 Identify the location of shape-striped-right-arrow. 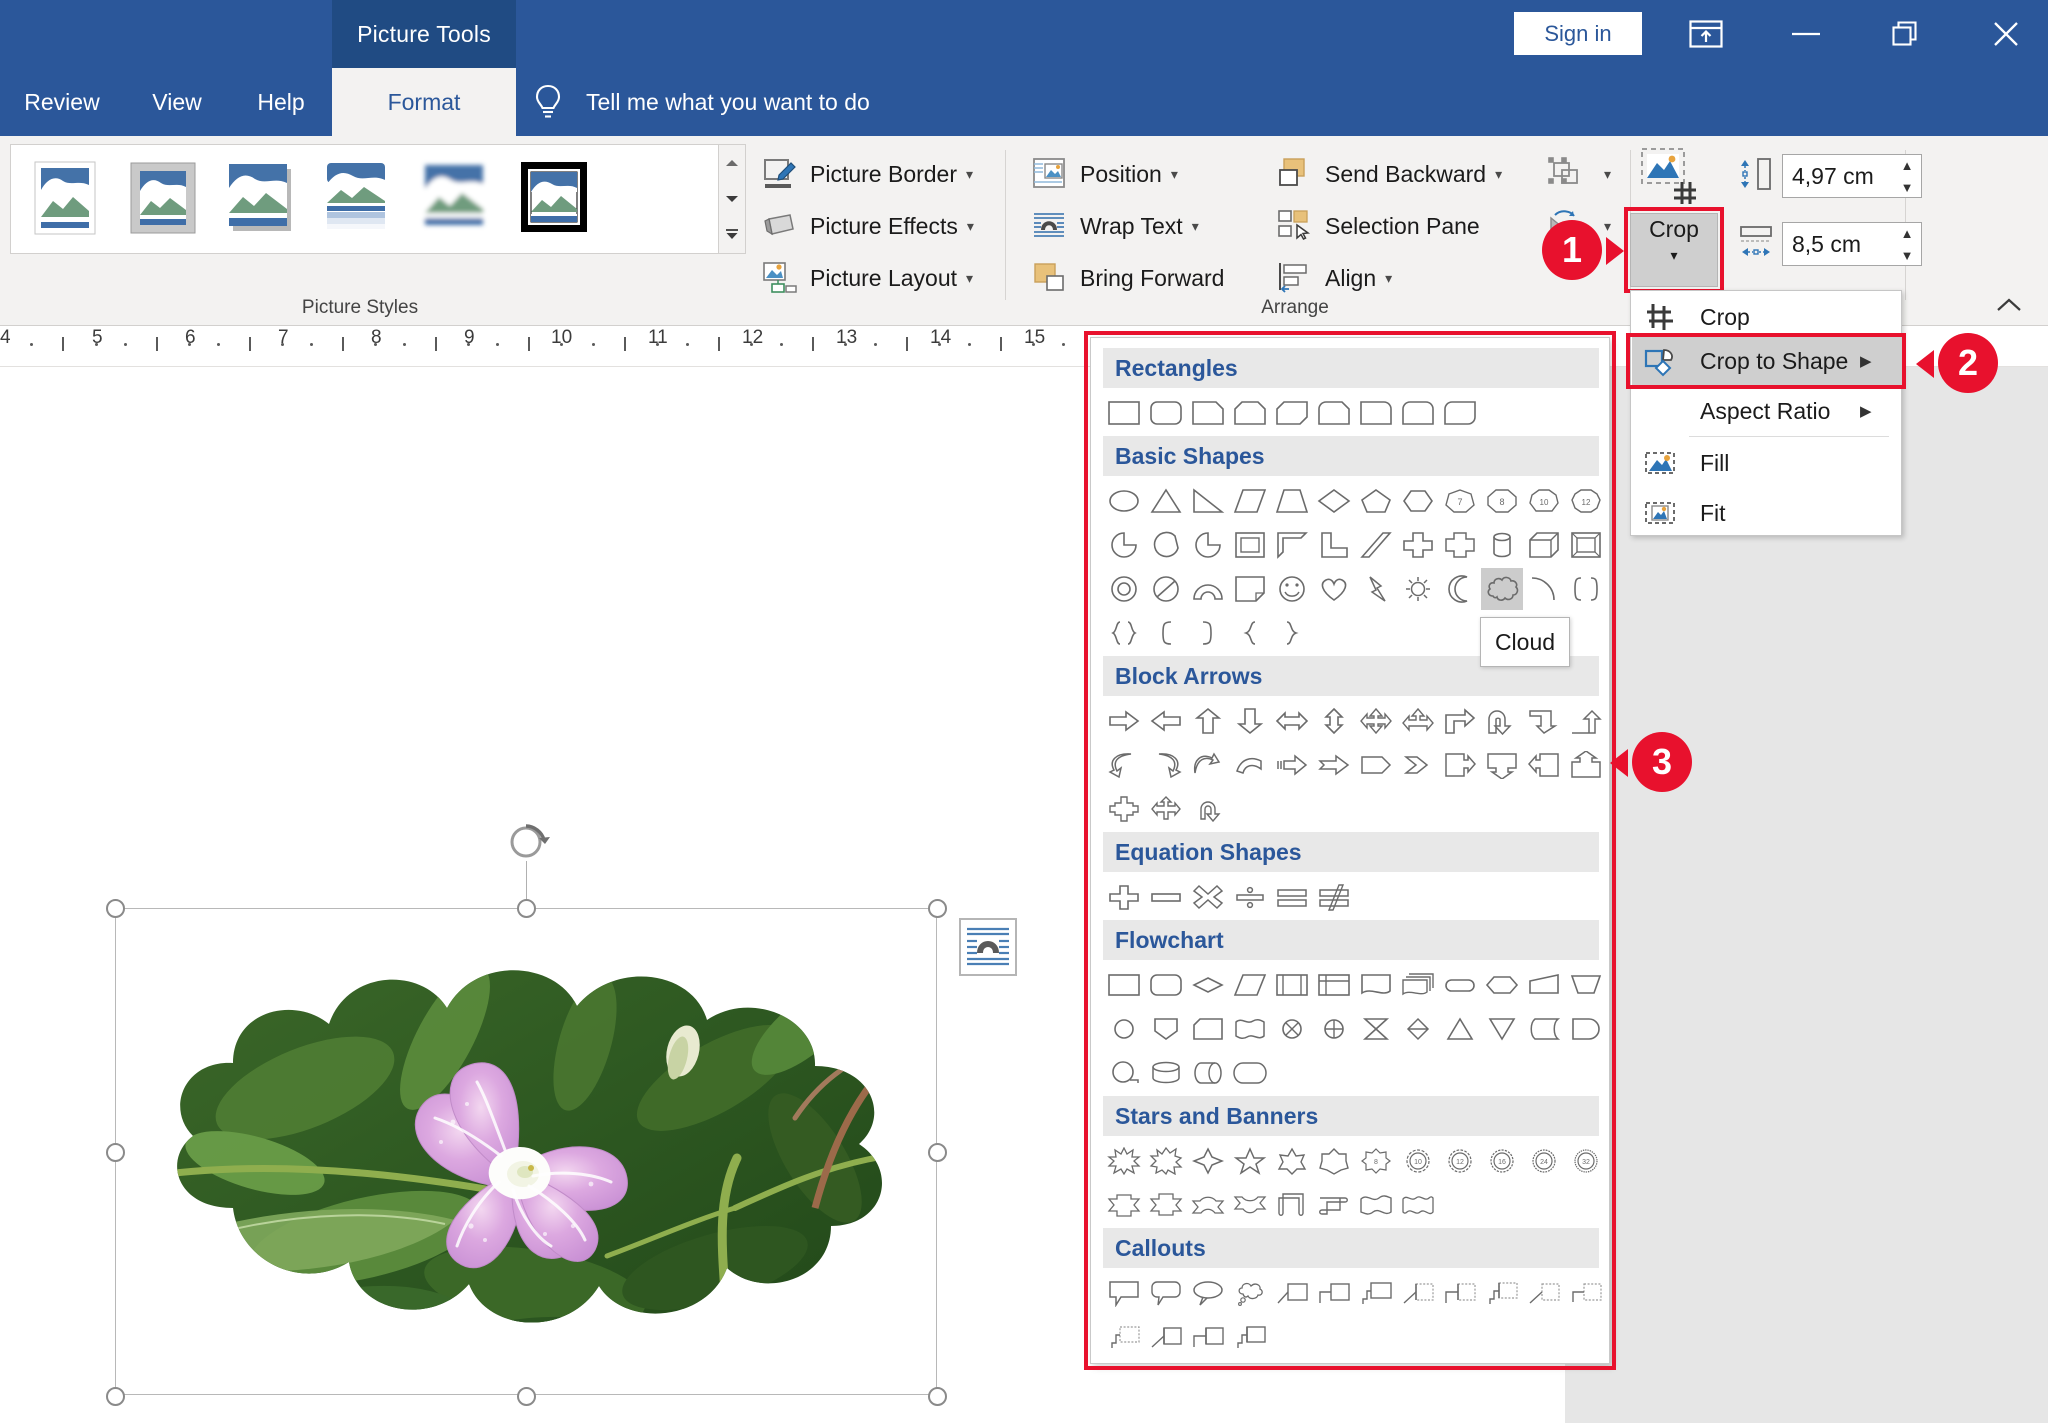
(1292, 765).